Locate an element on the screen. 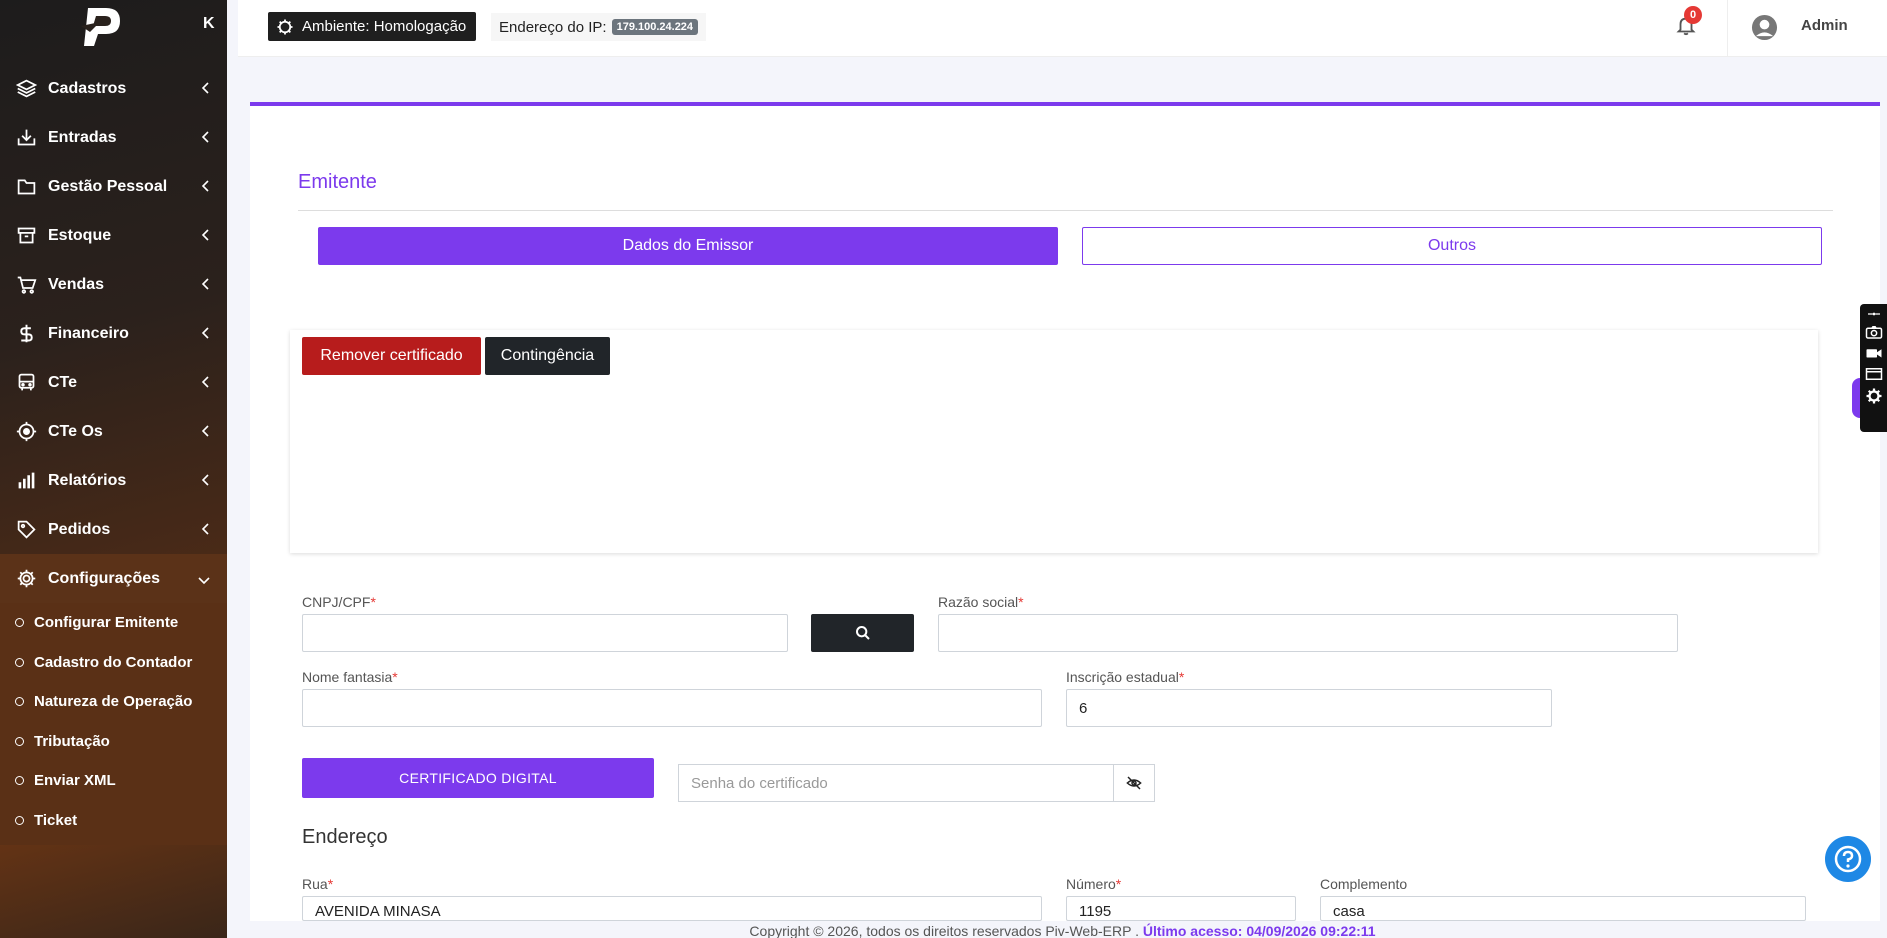 The width and height of the screenshot is (1887, 938). topbar is located at coordinates (1062, 28).